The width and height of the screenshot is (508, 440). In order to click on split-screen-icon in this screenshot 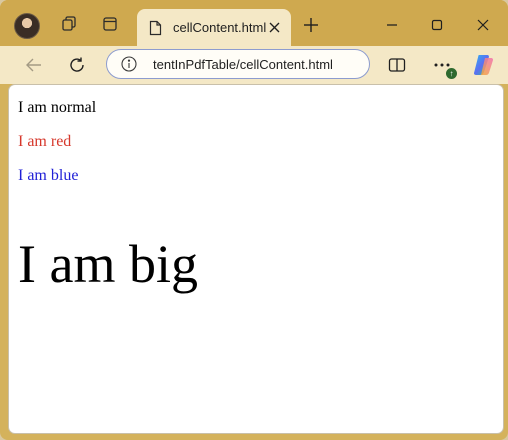, I will do `click(397, 65)`.